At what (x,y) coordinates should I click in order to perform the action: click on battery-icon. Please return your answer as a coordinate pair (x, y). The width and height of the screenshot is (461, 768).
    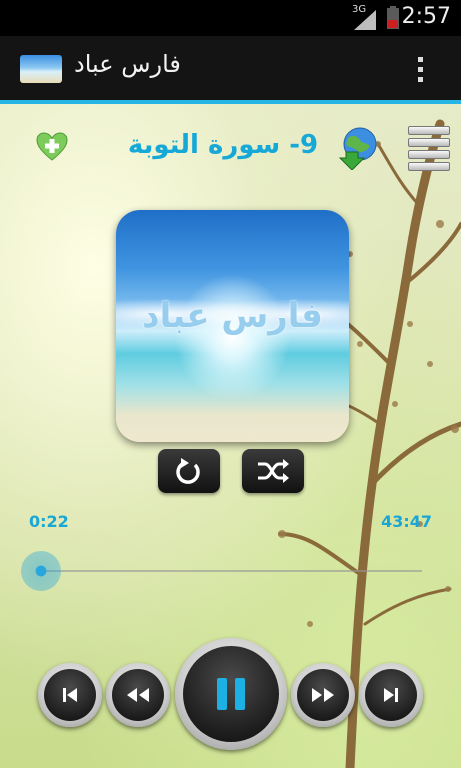
    Looking at the image, I should click on (393, 17).